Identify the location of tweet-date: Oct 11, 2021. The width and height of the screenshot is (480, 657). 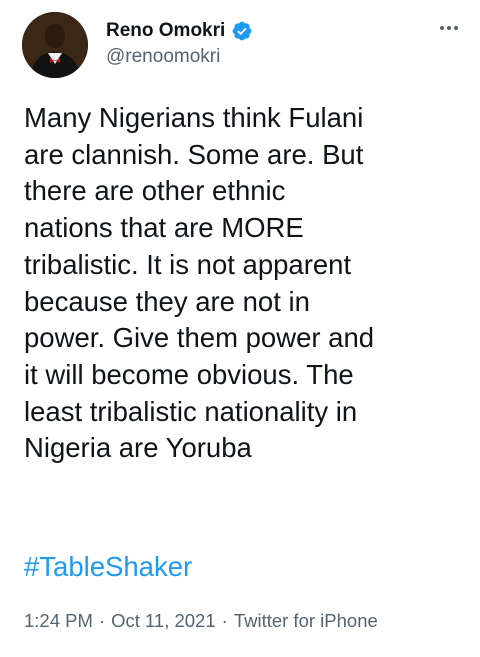
(163, 621).